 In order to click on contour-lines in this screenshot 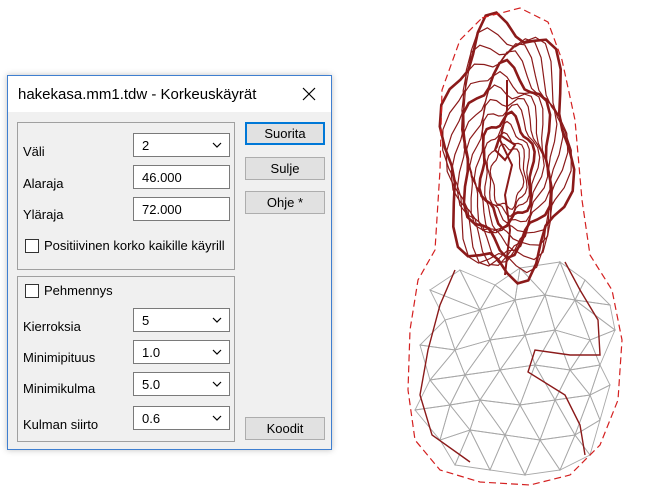, I will do `click(507, 148)`.